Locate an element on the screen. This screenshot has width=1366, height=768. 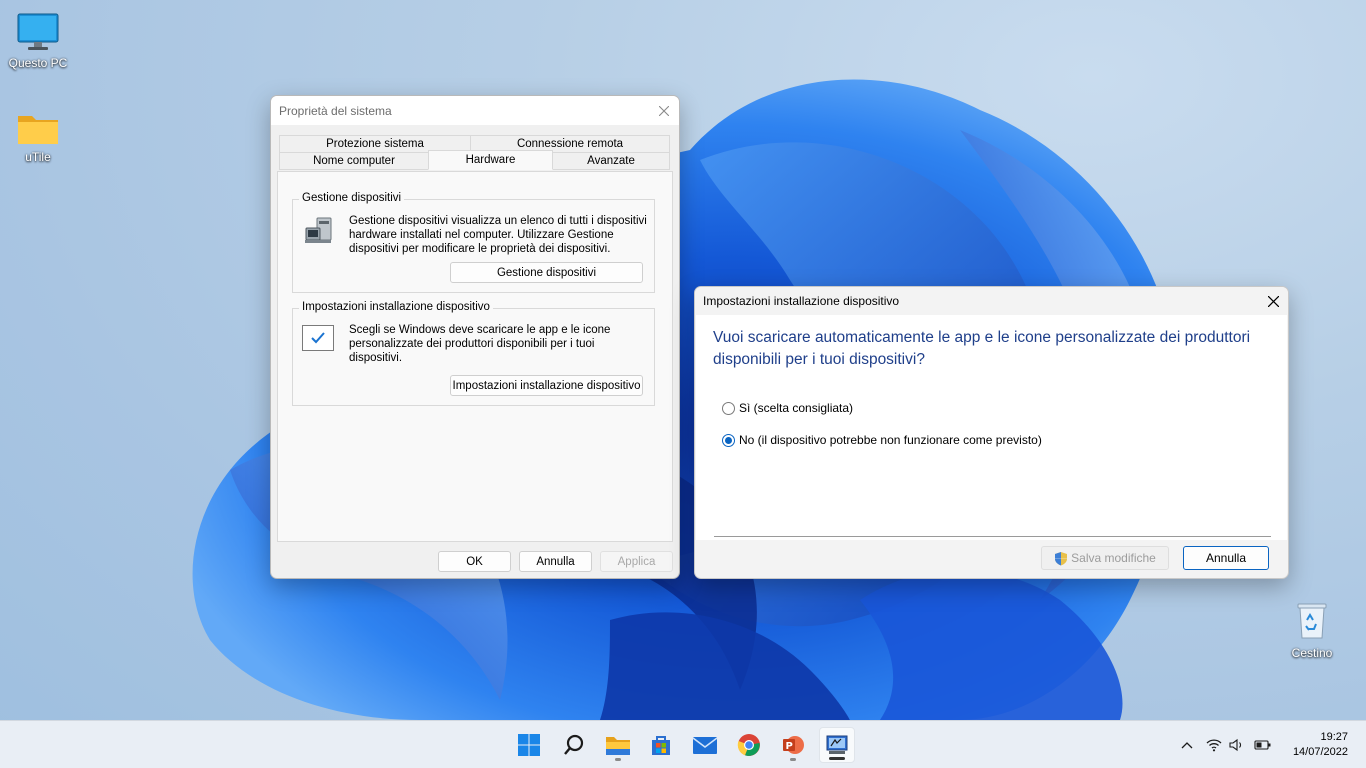
device-install-icon is located at coordinates (318, 338).